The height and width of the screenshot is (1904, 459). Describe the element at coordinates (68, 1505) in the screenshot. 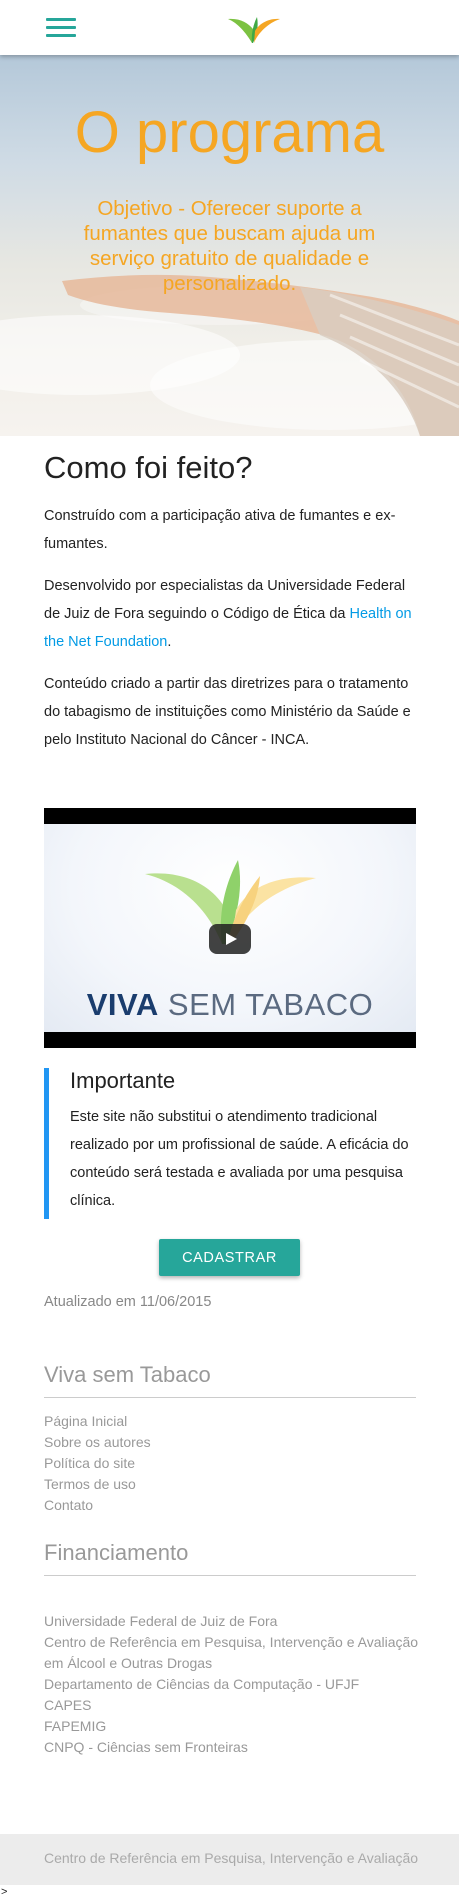

I see `footer-link-contato: Contato` at that location.